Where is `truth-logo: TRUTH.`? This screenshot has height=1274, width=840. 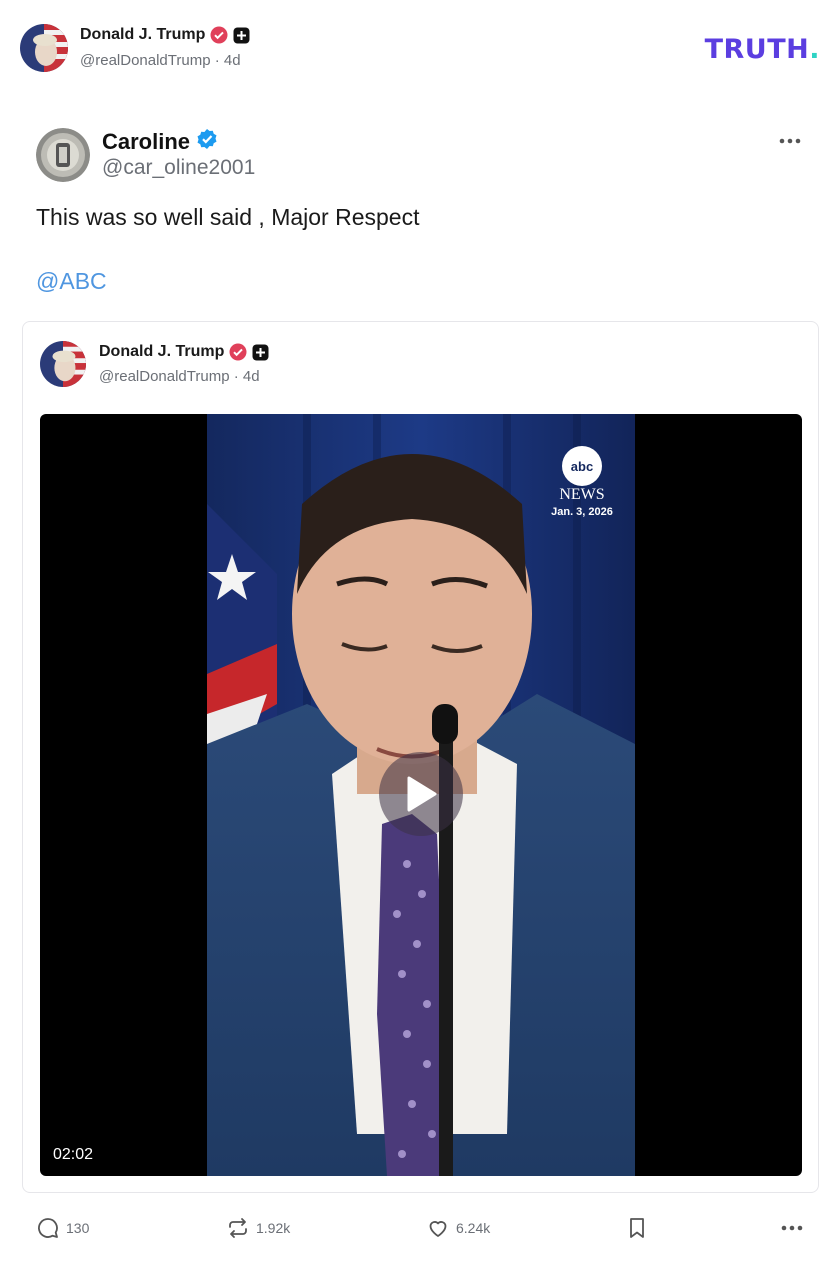 truth-logo: TRUTH. is located at coordinates (762, 49).